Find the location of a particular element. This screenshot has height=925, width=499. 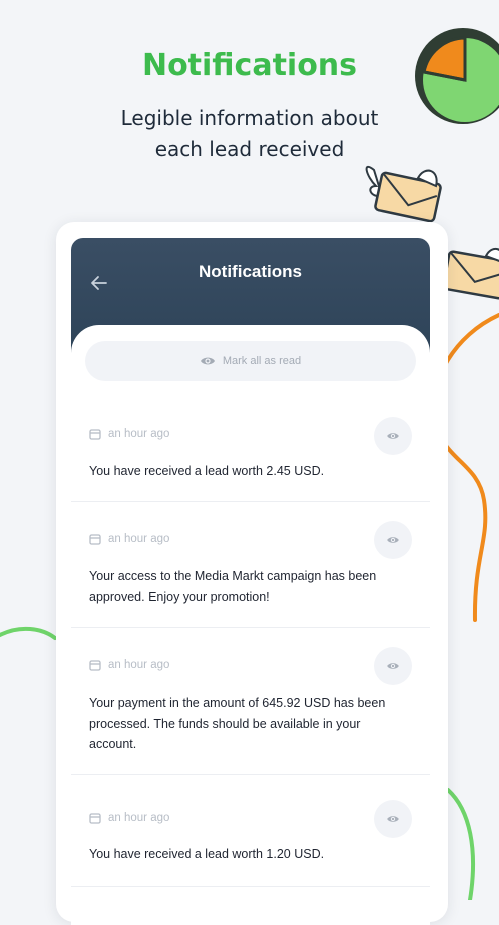

mark-all-read-label: Mark all as read is located at coordinates (262, 361).